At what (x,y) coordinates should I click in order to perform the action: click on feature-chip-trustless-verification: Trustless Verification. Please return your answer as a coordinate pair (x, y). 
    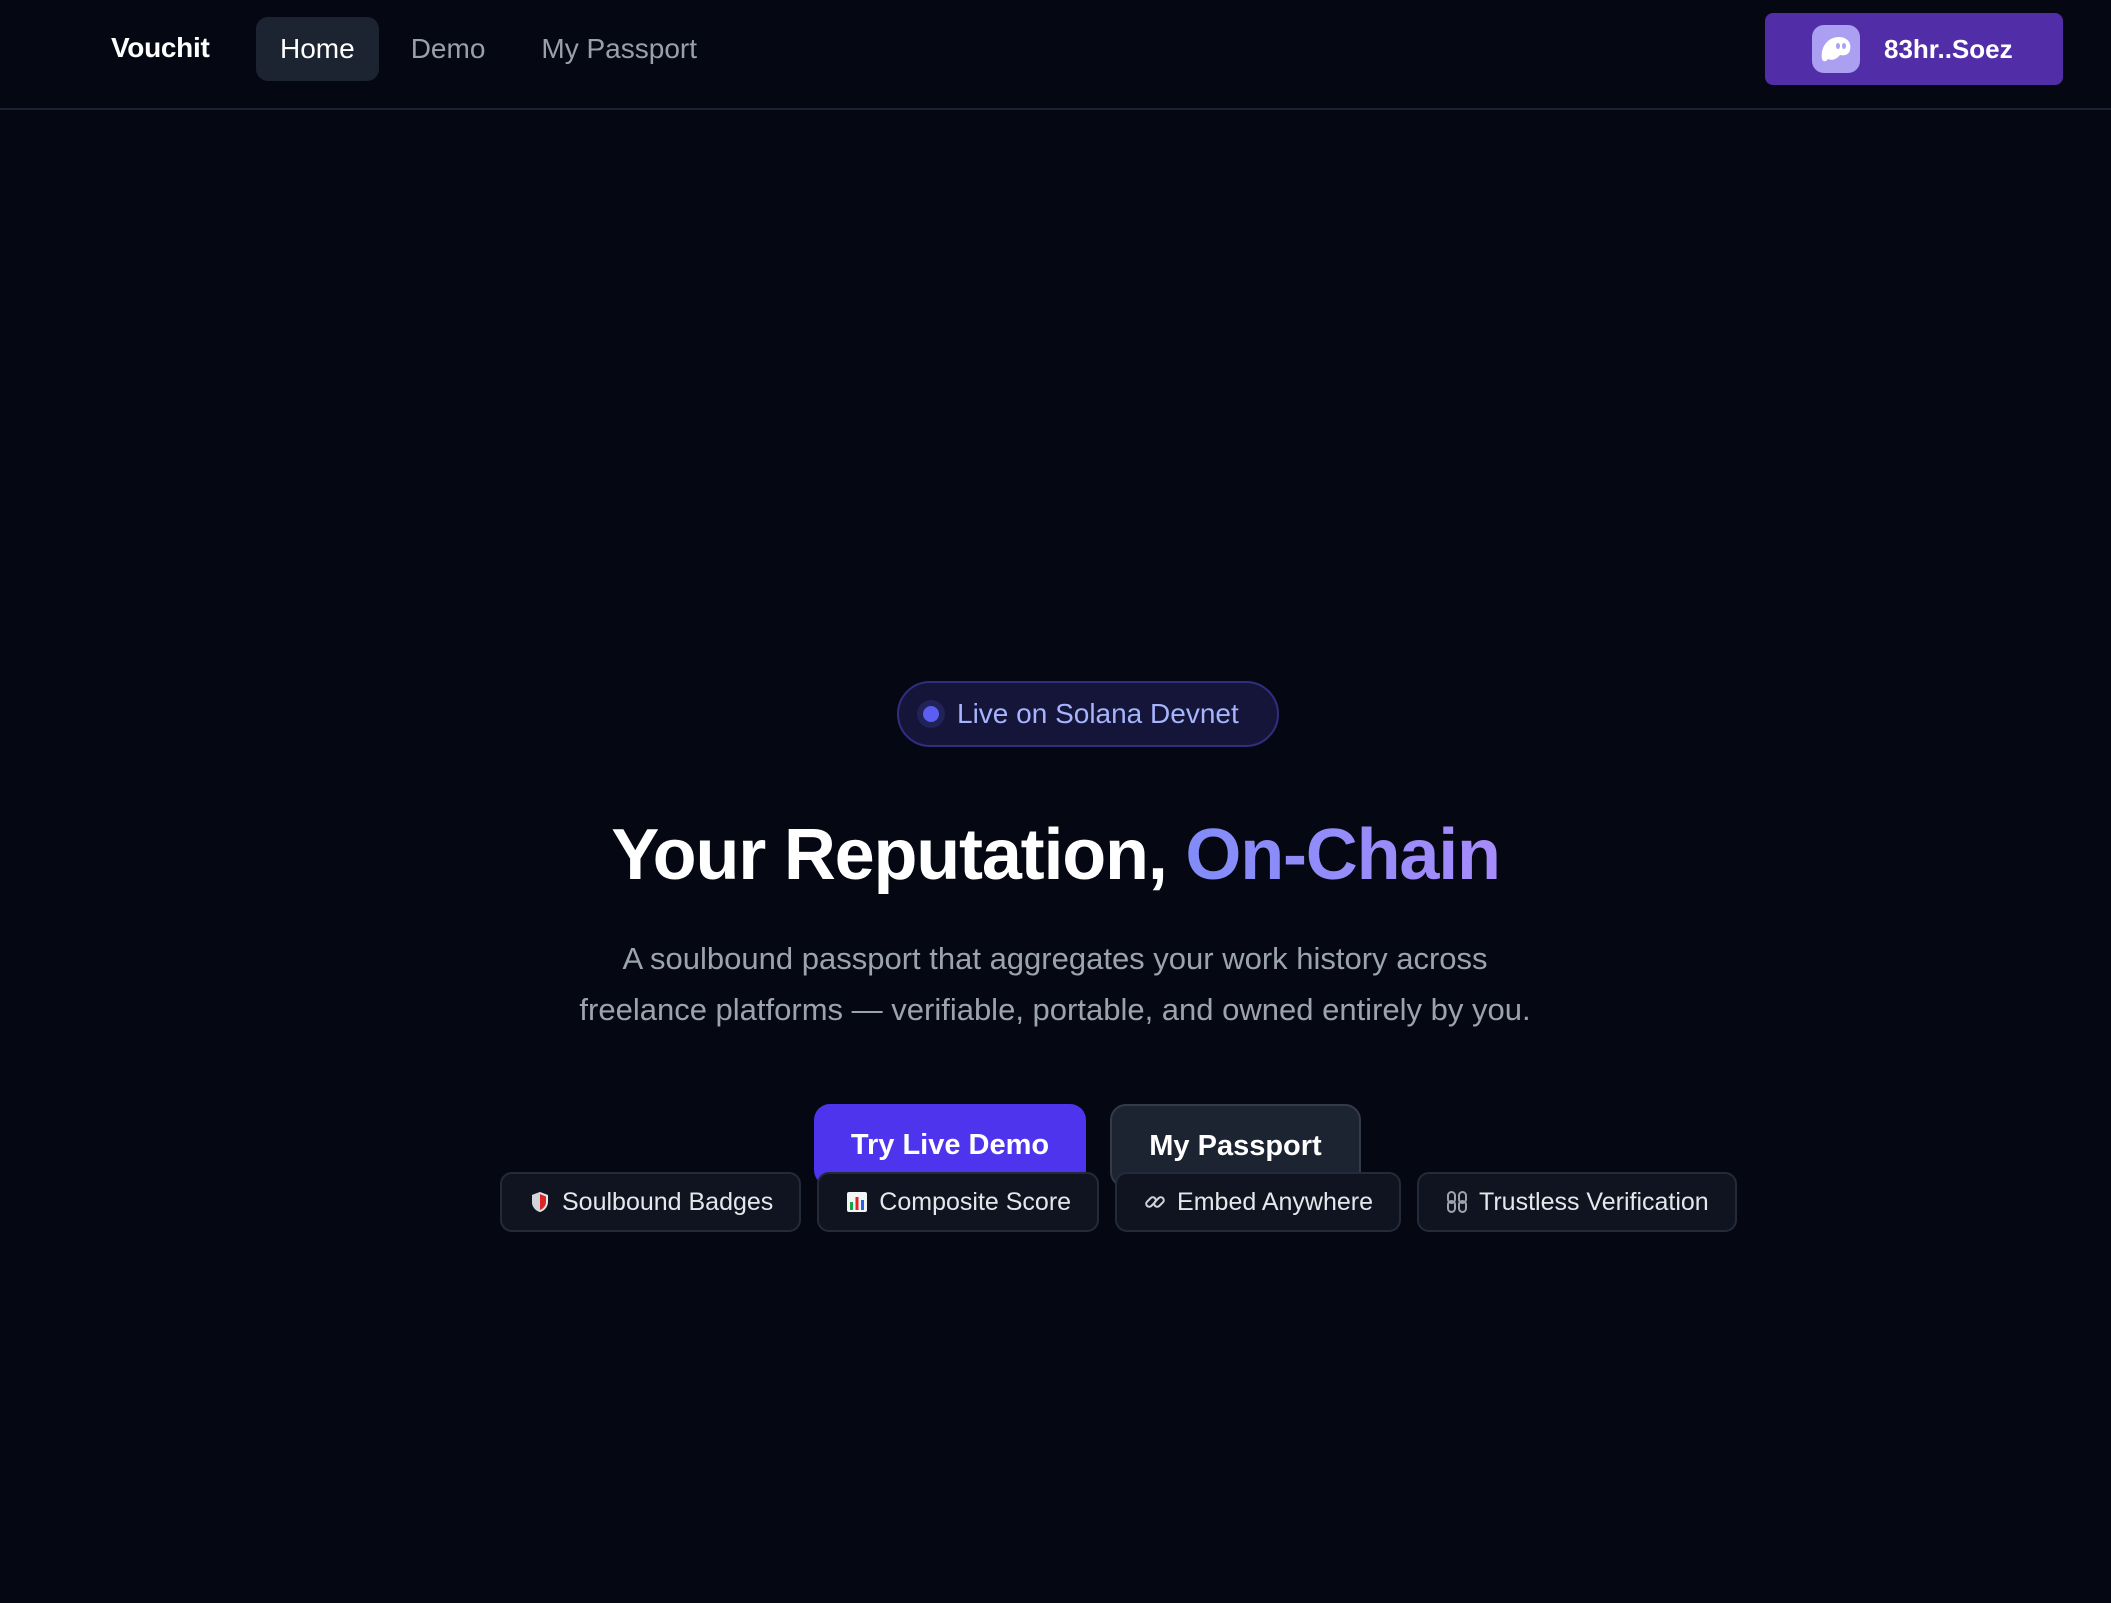
    Looking at the image, I should click on (1577, 1202).